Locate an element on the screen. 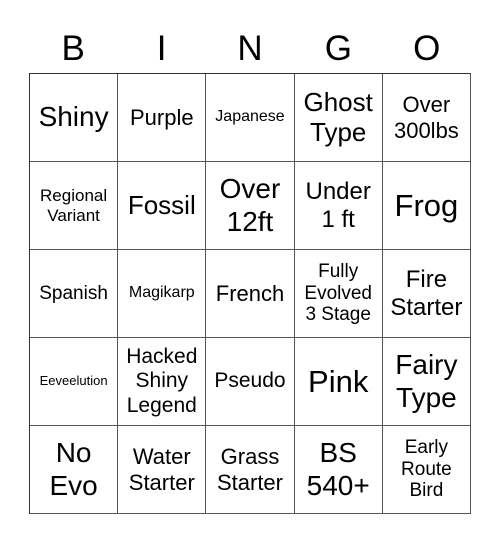 This screenshot has width=500, height=544. header-letter-n: N is located at coordinates (250, 48).